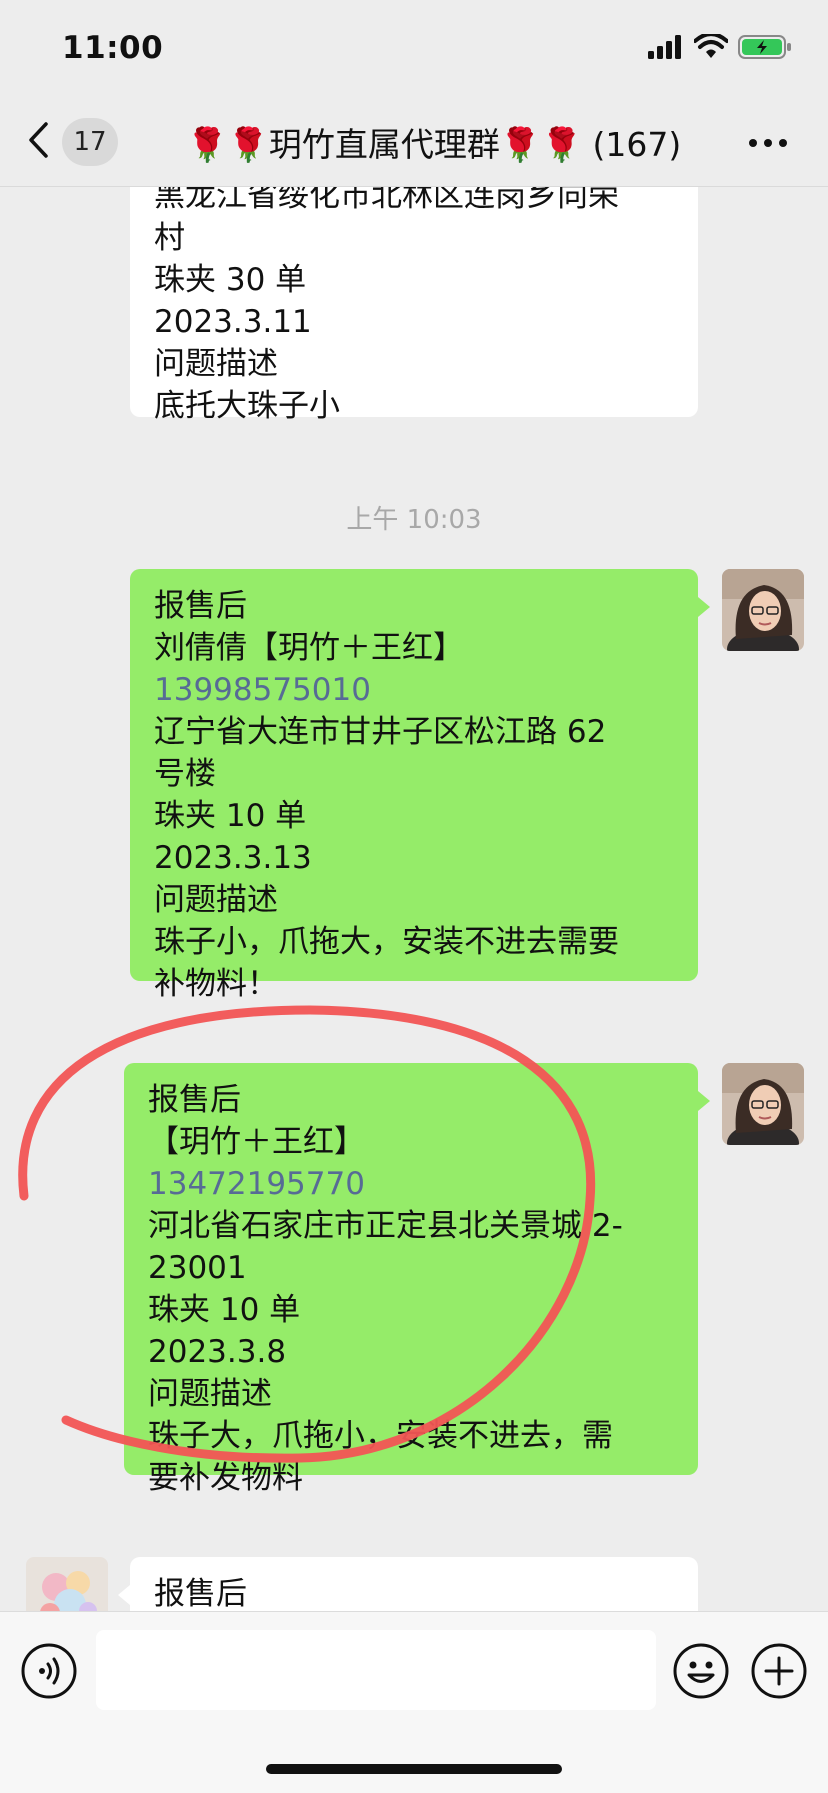 The width and height of the screenshot is (828, 1793). I want to click on message-line: 村, so click(169, 238).